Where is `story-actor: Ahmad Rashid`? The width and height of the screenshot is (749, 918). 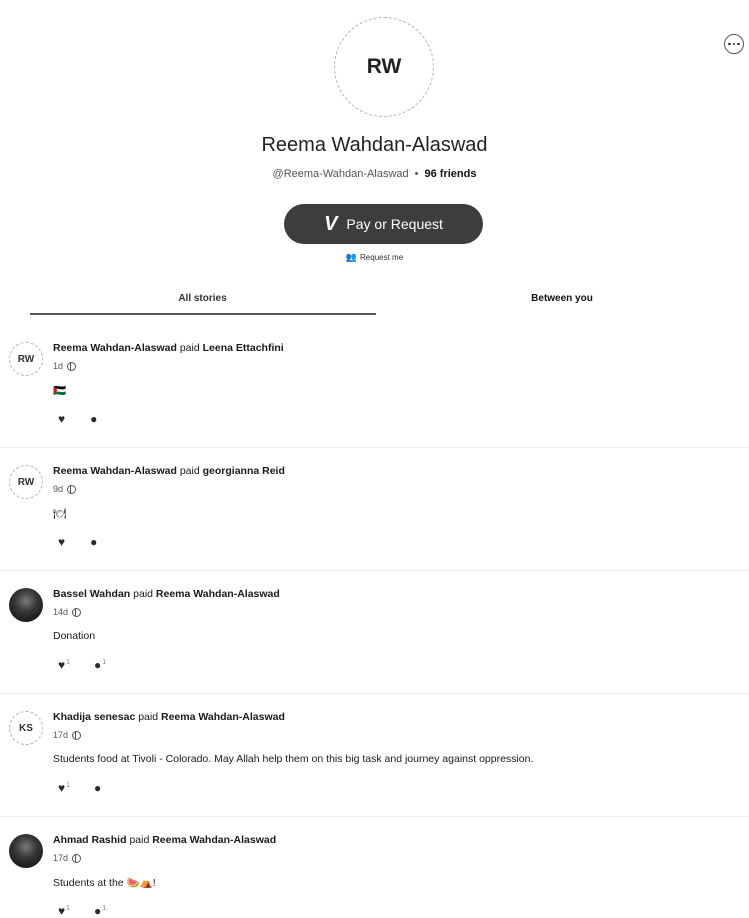
story-actor: Ahmad Rashid is located at coordinates (90, 840).